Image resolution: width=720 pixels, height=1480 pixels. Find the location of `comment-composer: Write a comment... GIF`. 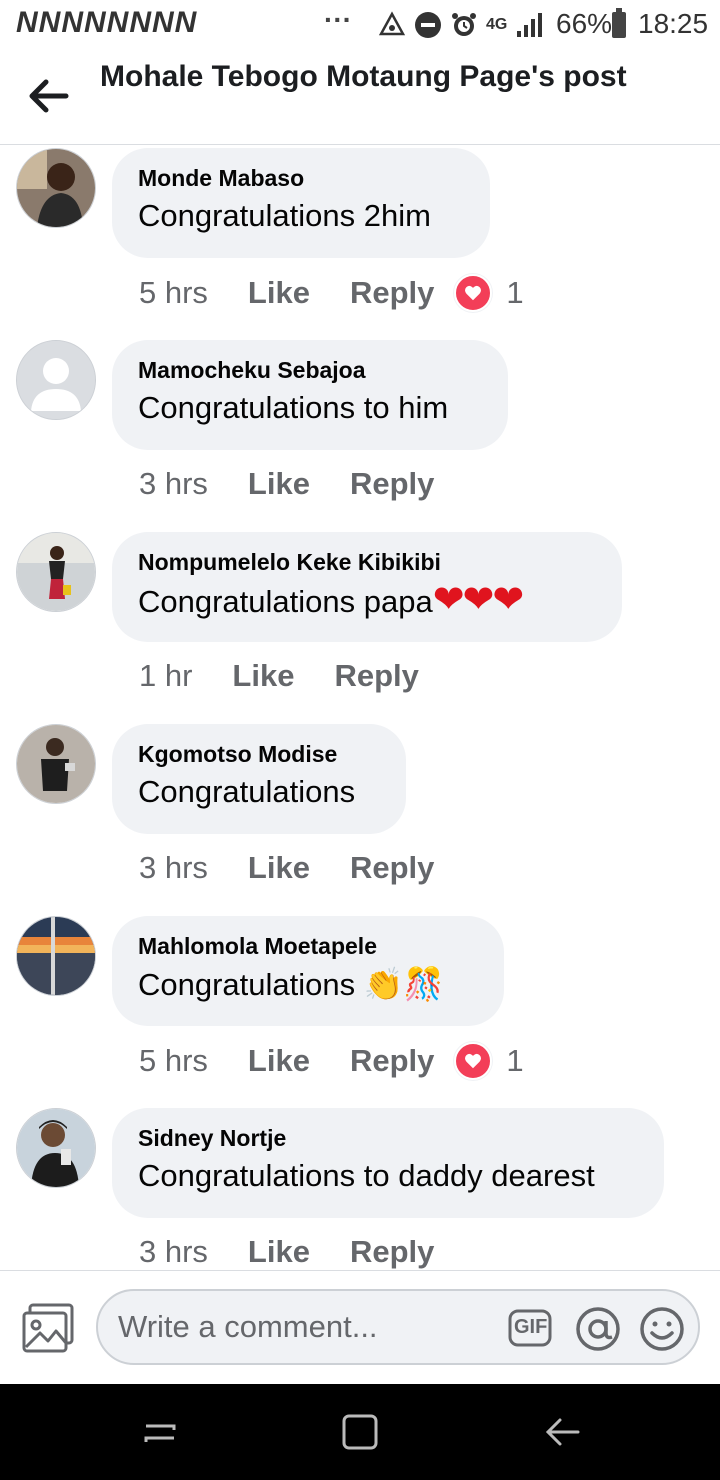

comment-composer: Write a comment... GIF is located at coordinates (360, 1327).